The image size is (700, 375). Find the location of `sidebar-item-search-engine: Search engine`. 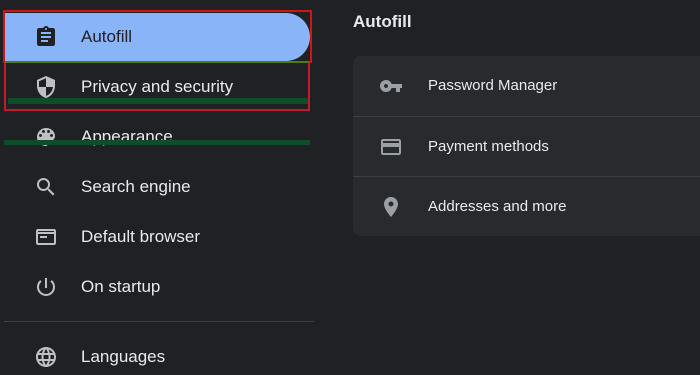

sidebar-item-search-engine: Search engine is located at coordinates (157, 187).